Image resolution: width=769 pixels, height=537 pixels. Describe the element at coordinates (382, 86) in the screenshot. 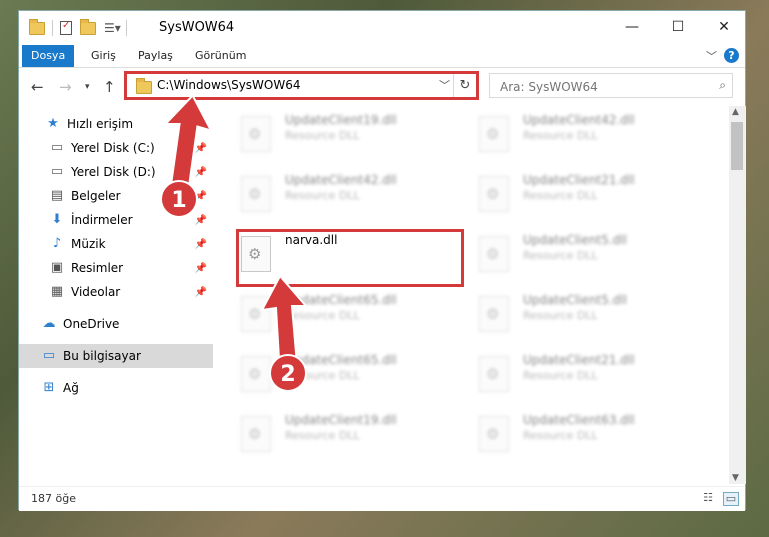

I see `navigation-bar: ← → ▾ ↑ C:\Windows\SysWOW64 ﹀ ↻ ⌕` at that location.